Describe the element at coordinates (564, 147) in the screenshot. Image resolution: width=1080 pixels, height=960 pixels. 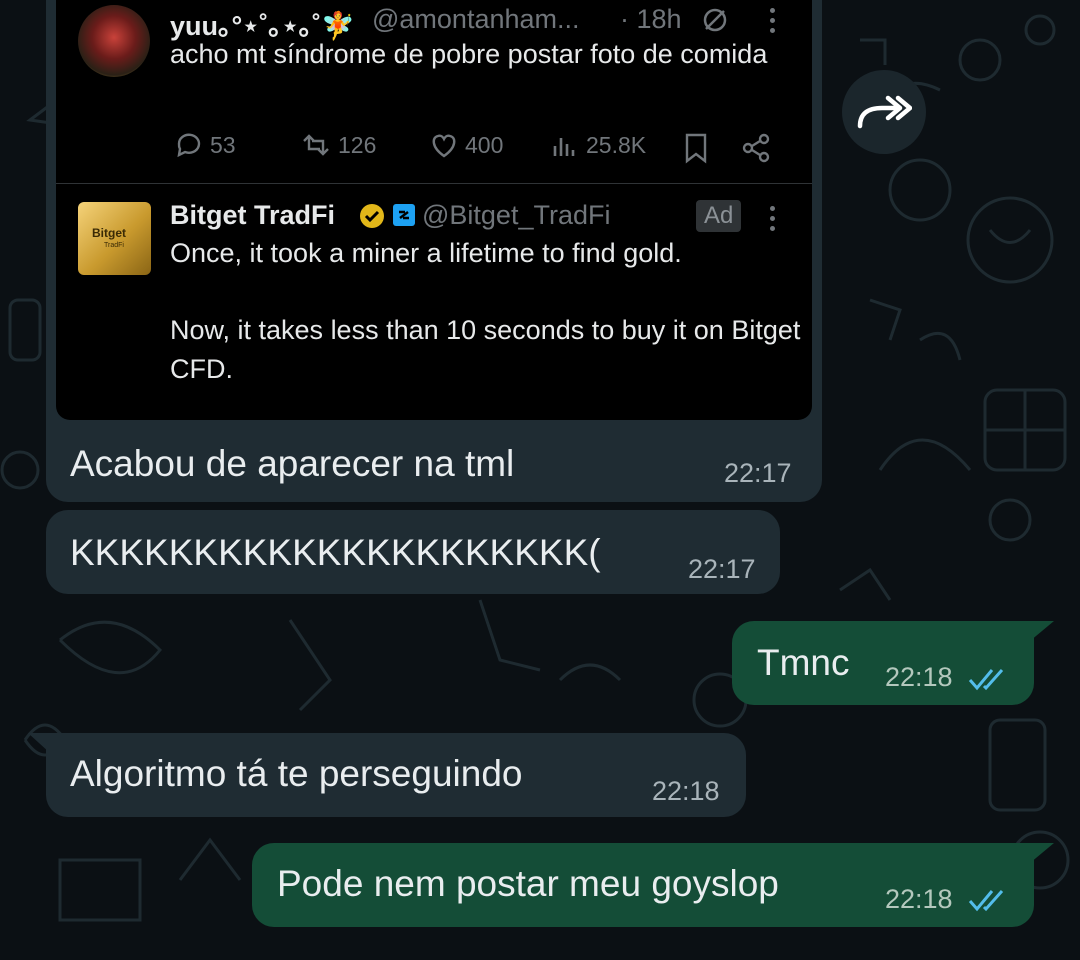
I see `views-icon` at that location.